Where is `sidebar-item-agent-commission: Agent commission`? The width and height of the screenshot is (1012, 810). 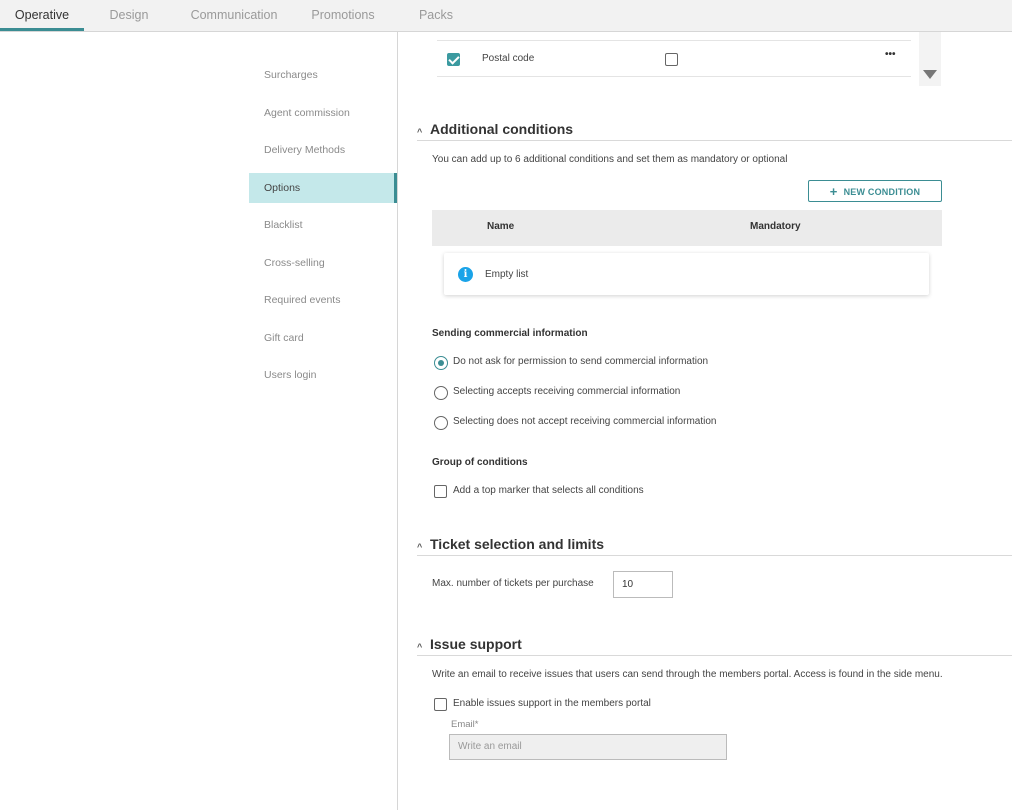
sidebar-item-agent-commission: Agent commission is located at coordinates (323, 113).